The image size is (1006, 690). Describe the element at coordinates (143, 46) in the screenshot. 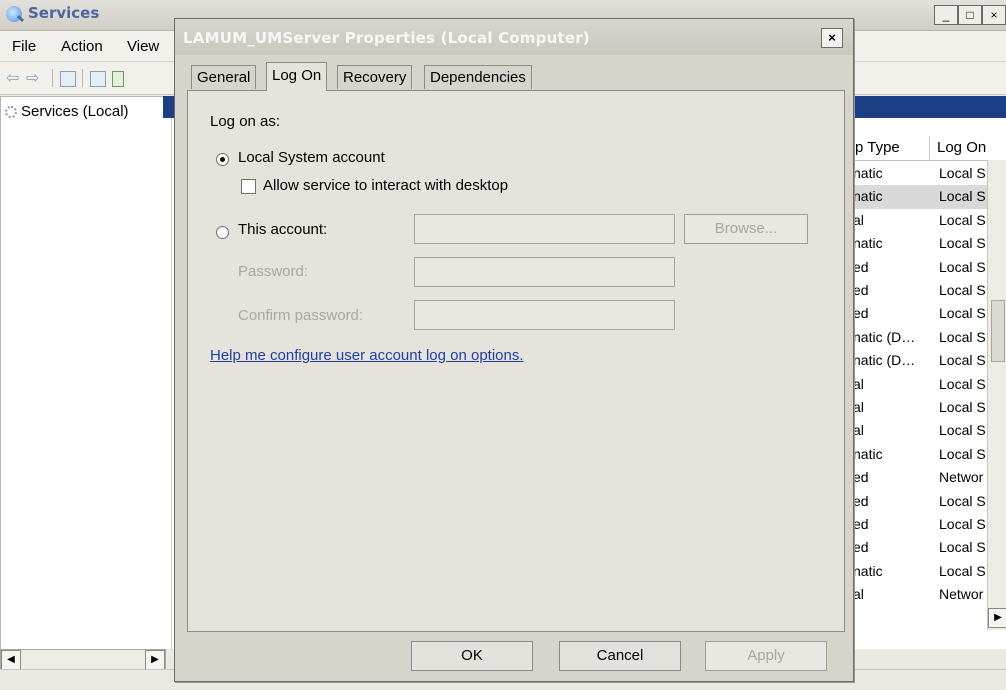

I see `menu-view: View` at that location.